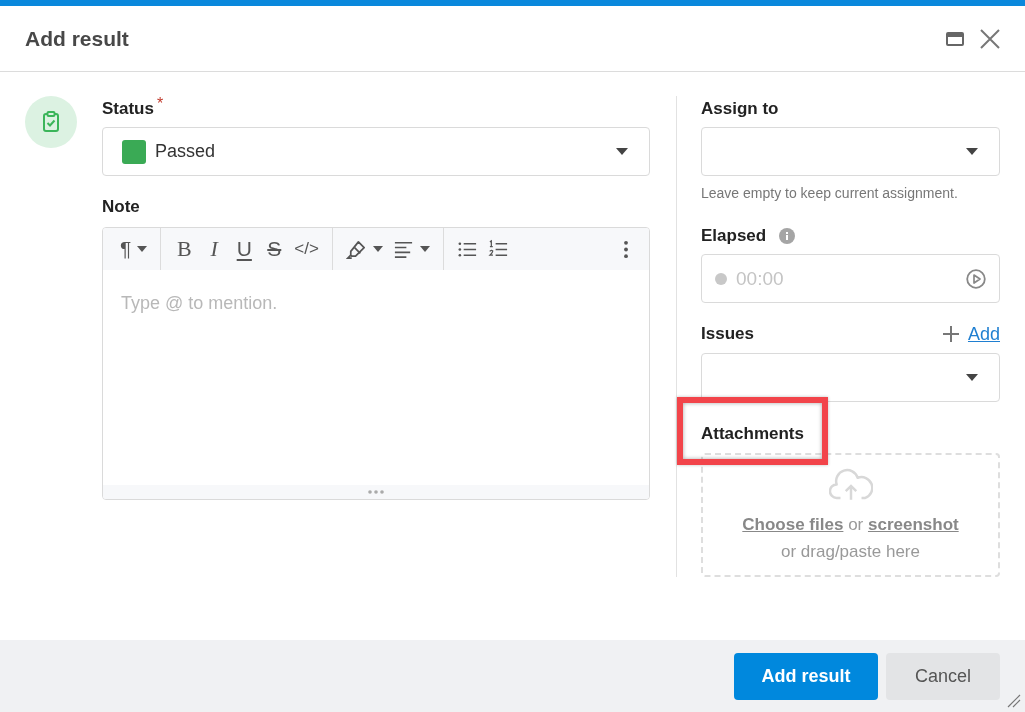  What do you see at coordinates (943, 676) in the screenshot?
I see `cancel-button: Cancel` at bounding box center [943, 676].